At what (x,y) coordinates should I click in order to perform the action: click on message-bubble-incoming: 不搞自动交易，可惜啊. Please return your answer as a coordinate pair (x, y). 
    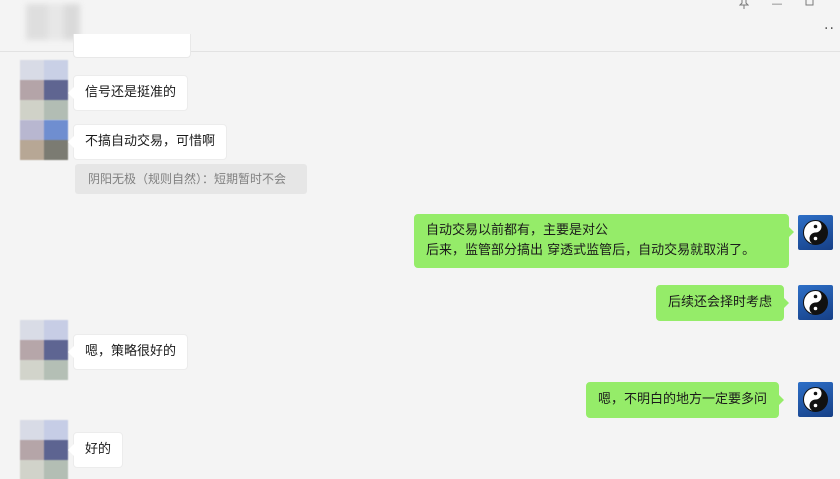
    Looking at the image, I should click on (147, 142).